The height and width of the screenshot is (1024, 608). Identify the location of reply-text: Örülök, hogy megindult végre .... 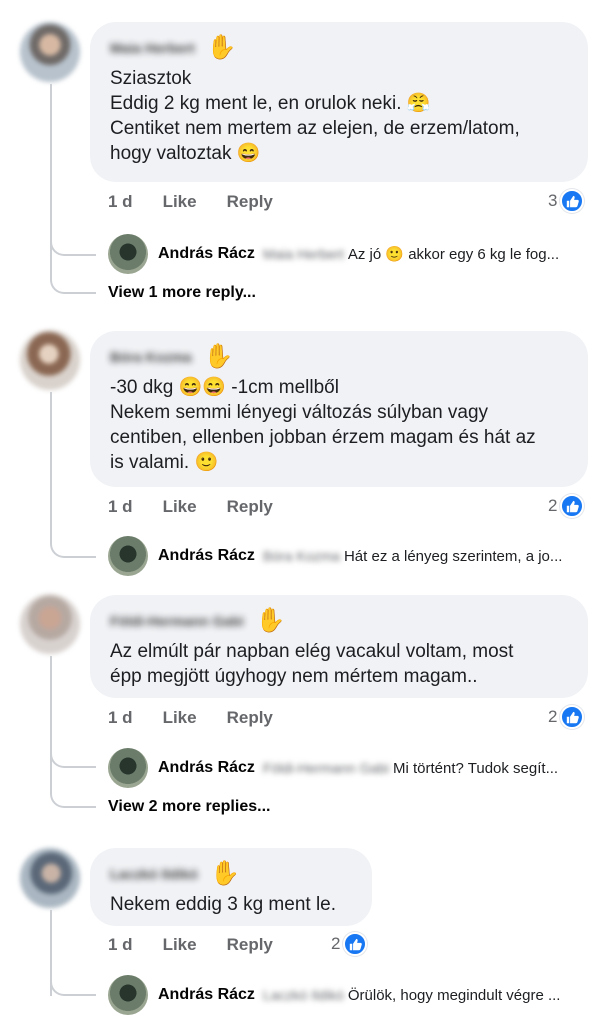
(454, 995).